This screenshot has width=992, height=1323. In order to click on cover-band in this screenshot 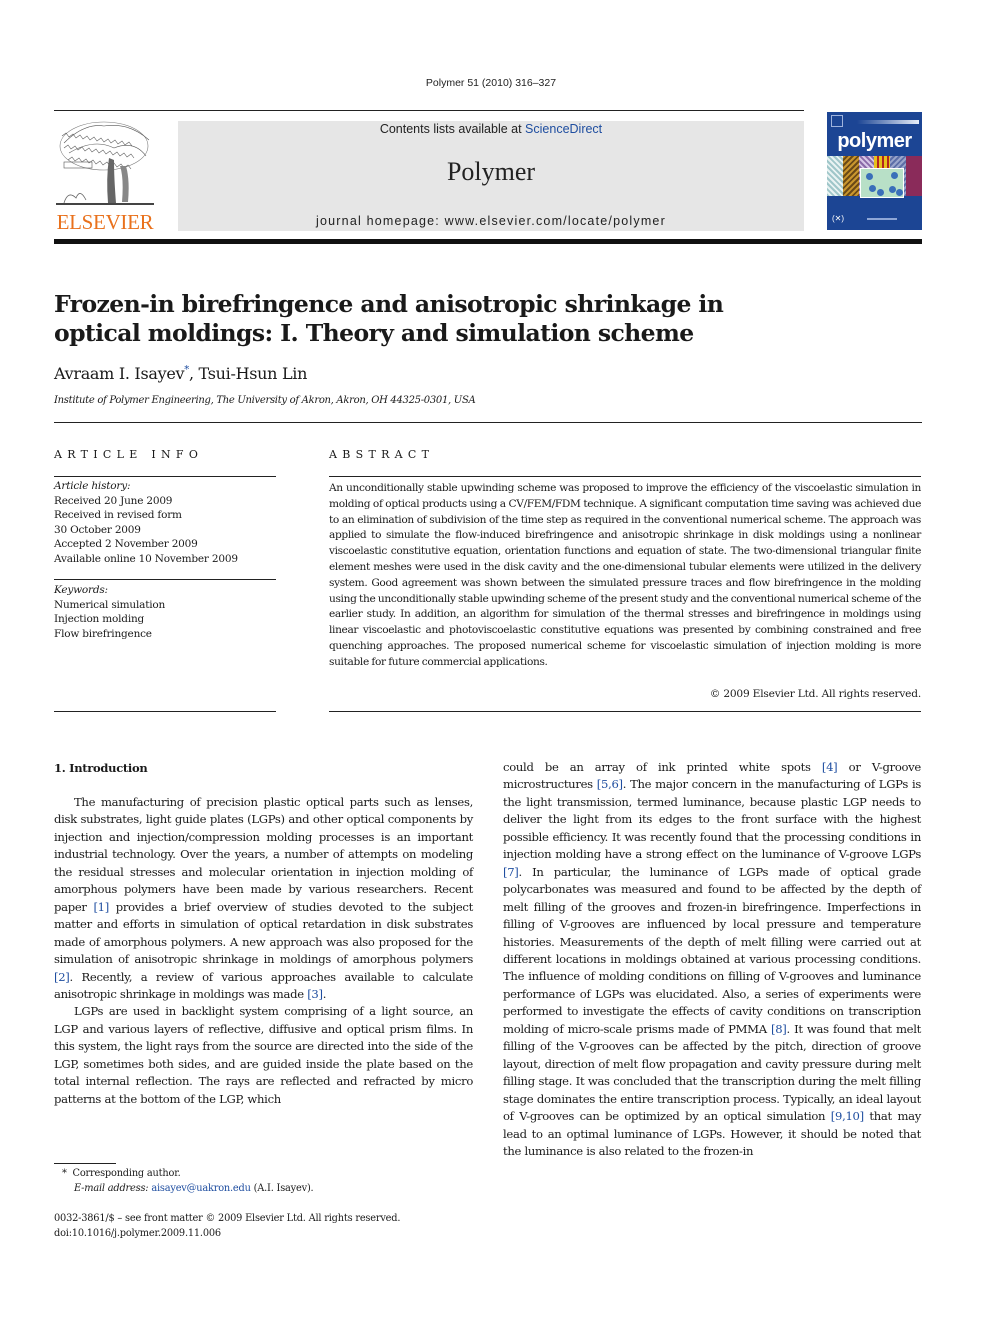, I will do `click(888, 122)`.